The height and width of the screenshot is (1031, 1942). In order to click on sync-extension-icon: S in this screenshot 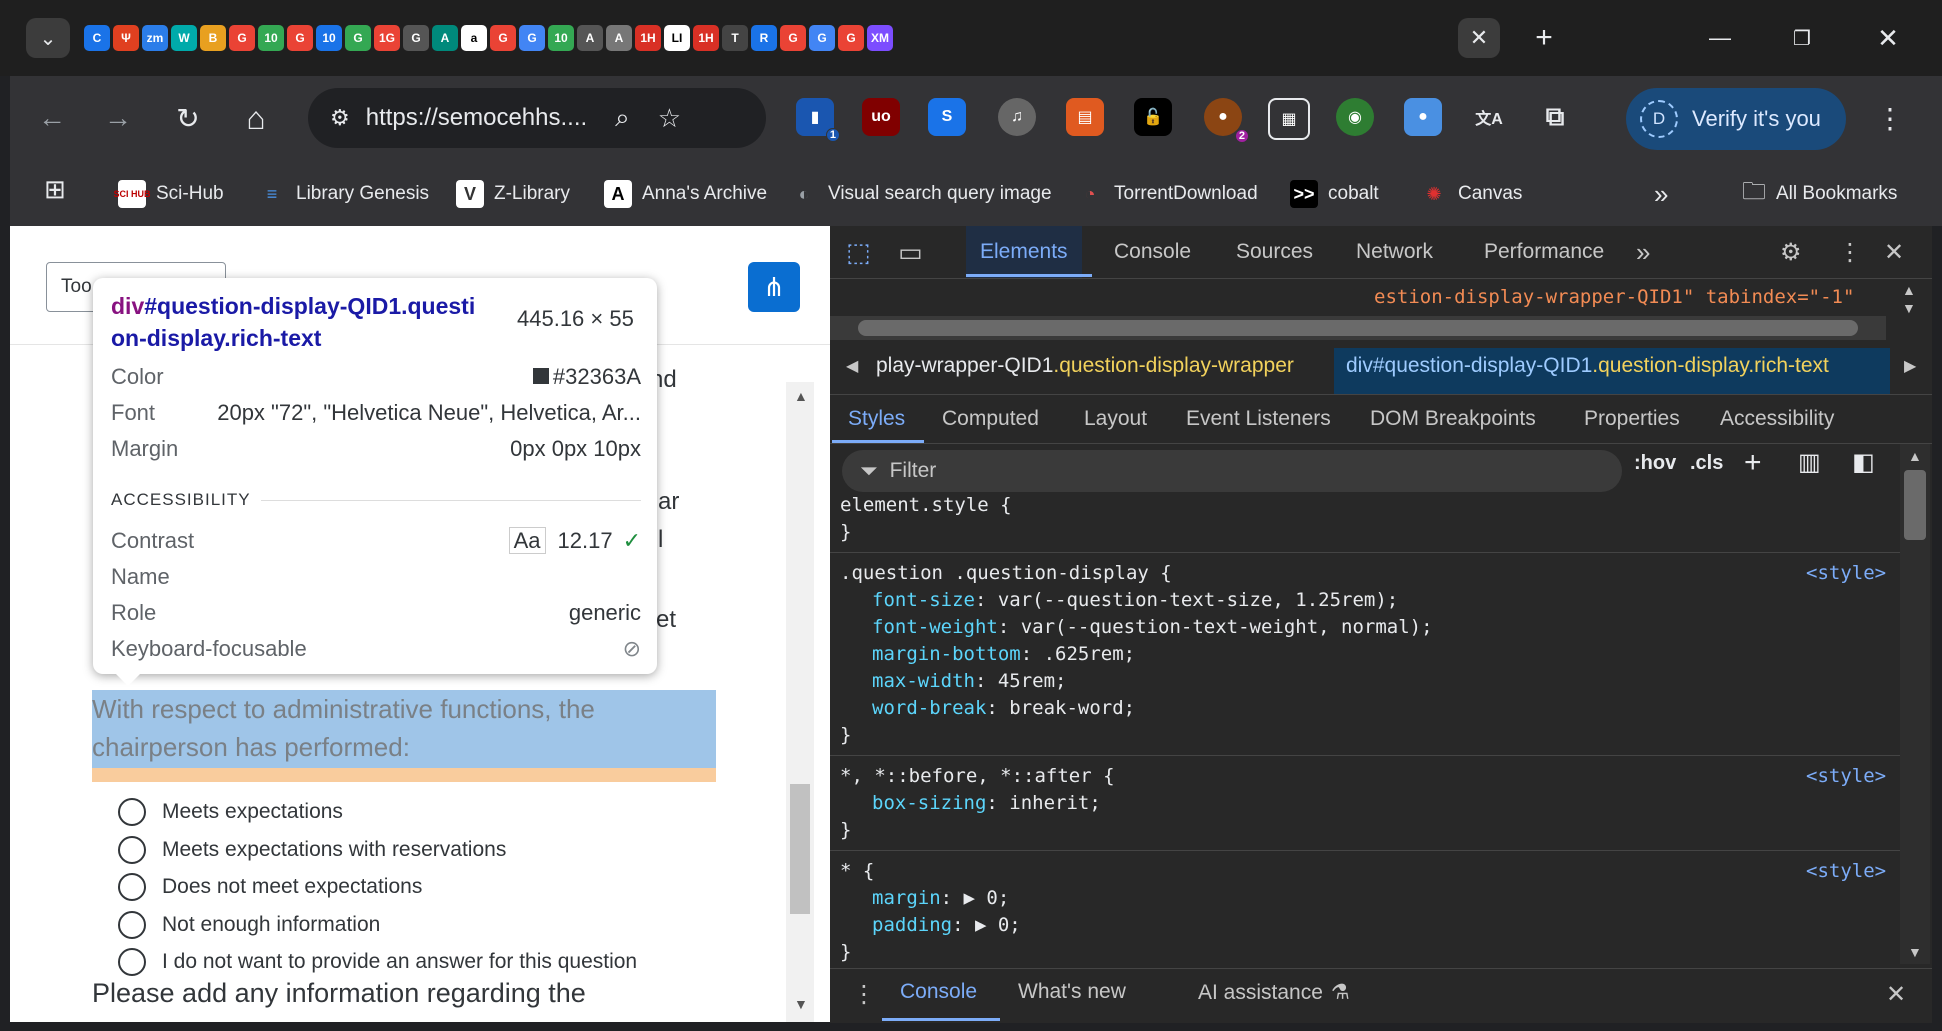, I will do `click(947, 117)`.